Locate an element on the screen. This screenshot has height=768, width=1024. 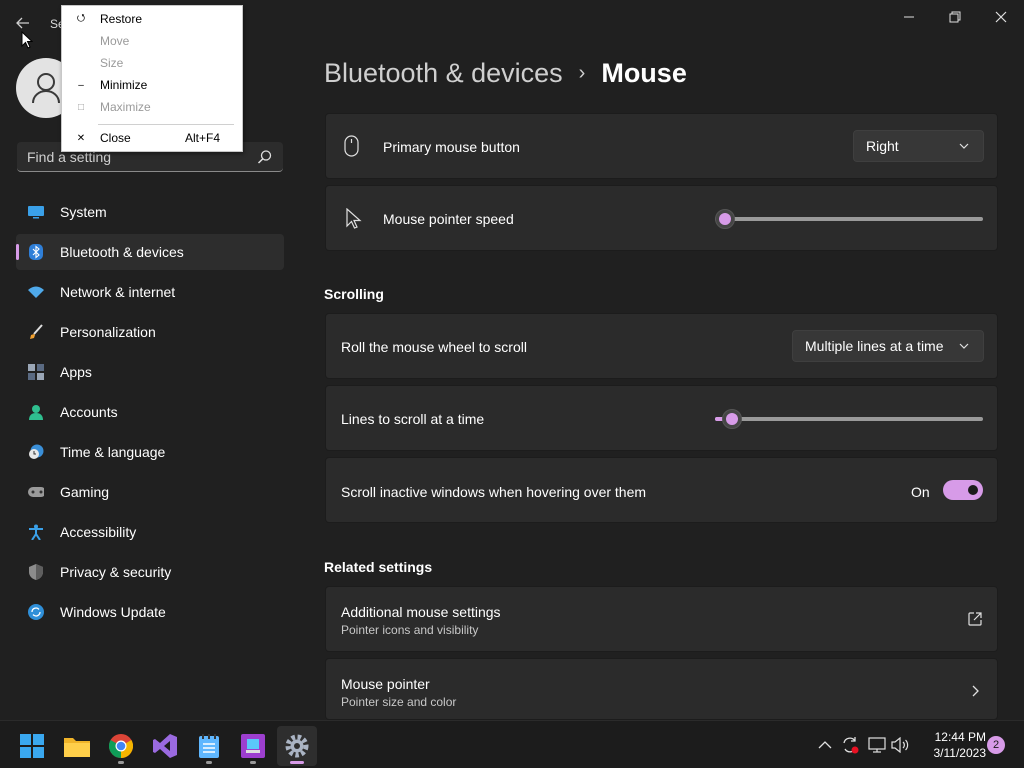
chevron-up-icon is located at coordinates (825, 745).